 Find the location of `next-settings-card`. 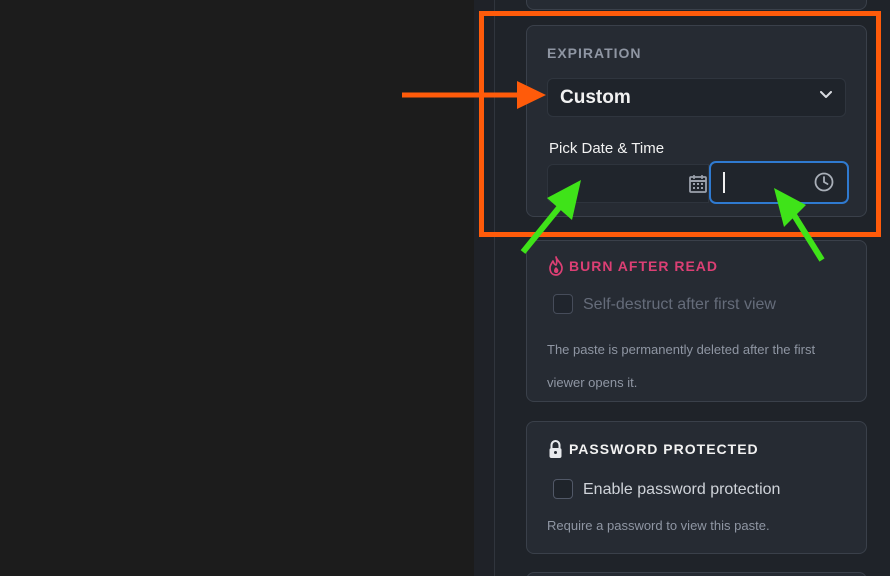

next-settings-card is located at coordinates (696, 574).